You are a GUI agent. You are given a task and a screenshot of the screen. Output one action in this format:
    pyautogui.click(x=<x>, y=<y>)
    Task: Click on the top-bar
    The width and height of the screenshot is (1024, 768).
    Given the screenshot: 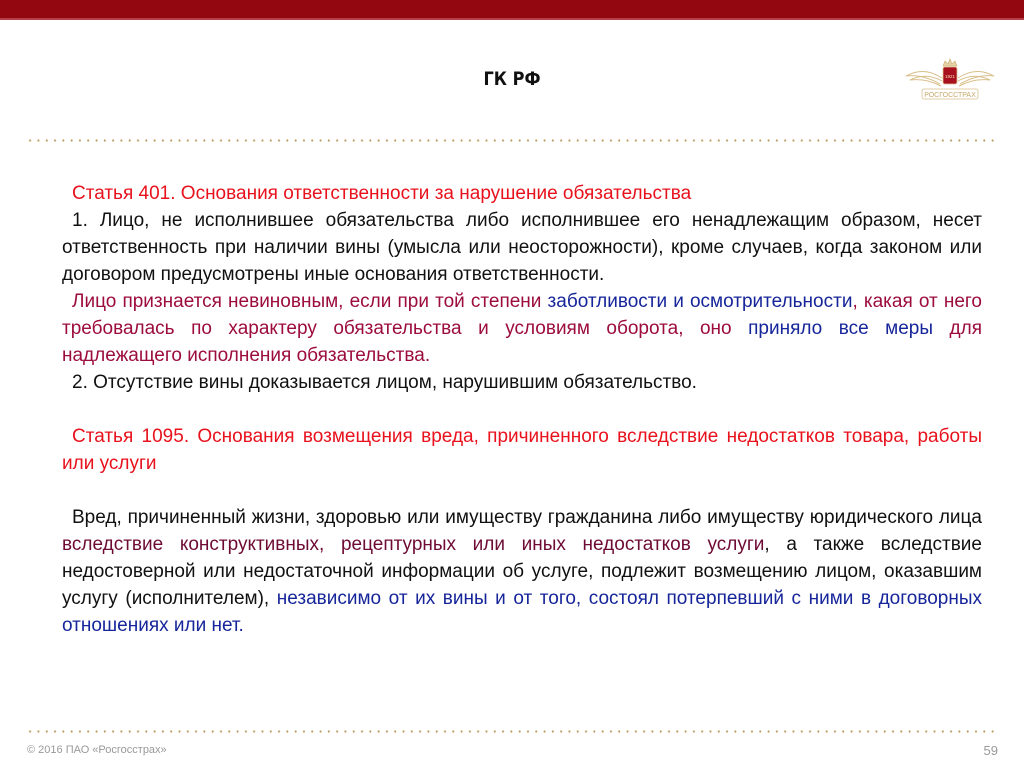 What is the action you would take?
    pyautogui.click(x=512, y=10)
    